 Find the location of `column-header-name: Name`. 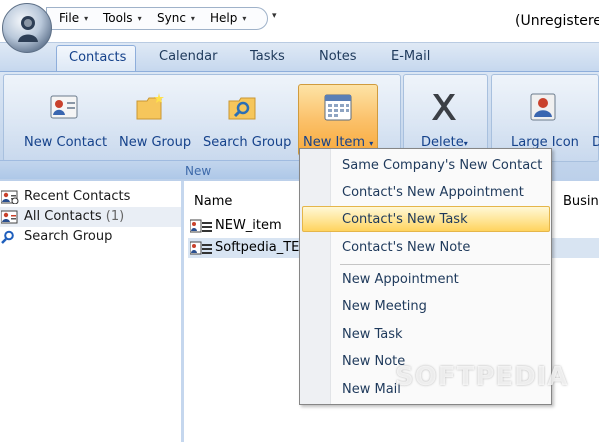

column-header-name: Name is located at coordinates (213, 201).